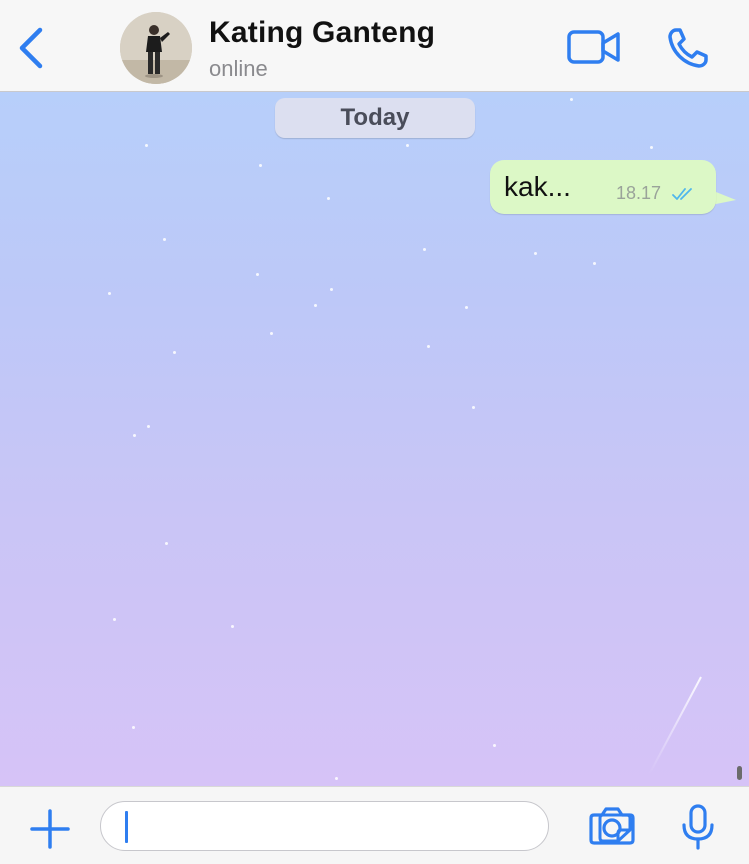 The height and width of the screenshot is (864, 749). What do you see at coordinates (238, 68) in the screenshot?
I see `contact-status: online` at bounding box center [238, 68].